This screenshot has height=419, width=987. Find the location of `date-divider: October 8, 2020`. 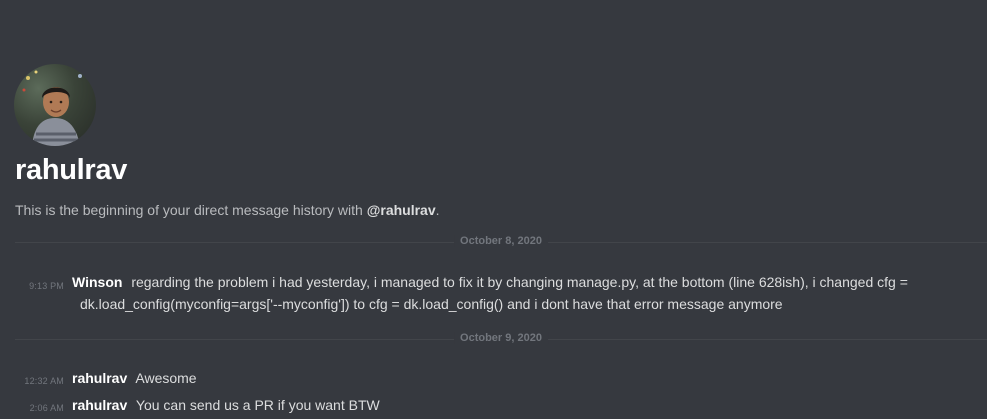

date-divider: October 8, 2020 is located at coordinates (501, 241).